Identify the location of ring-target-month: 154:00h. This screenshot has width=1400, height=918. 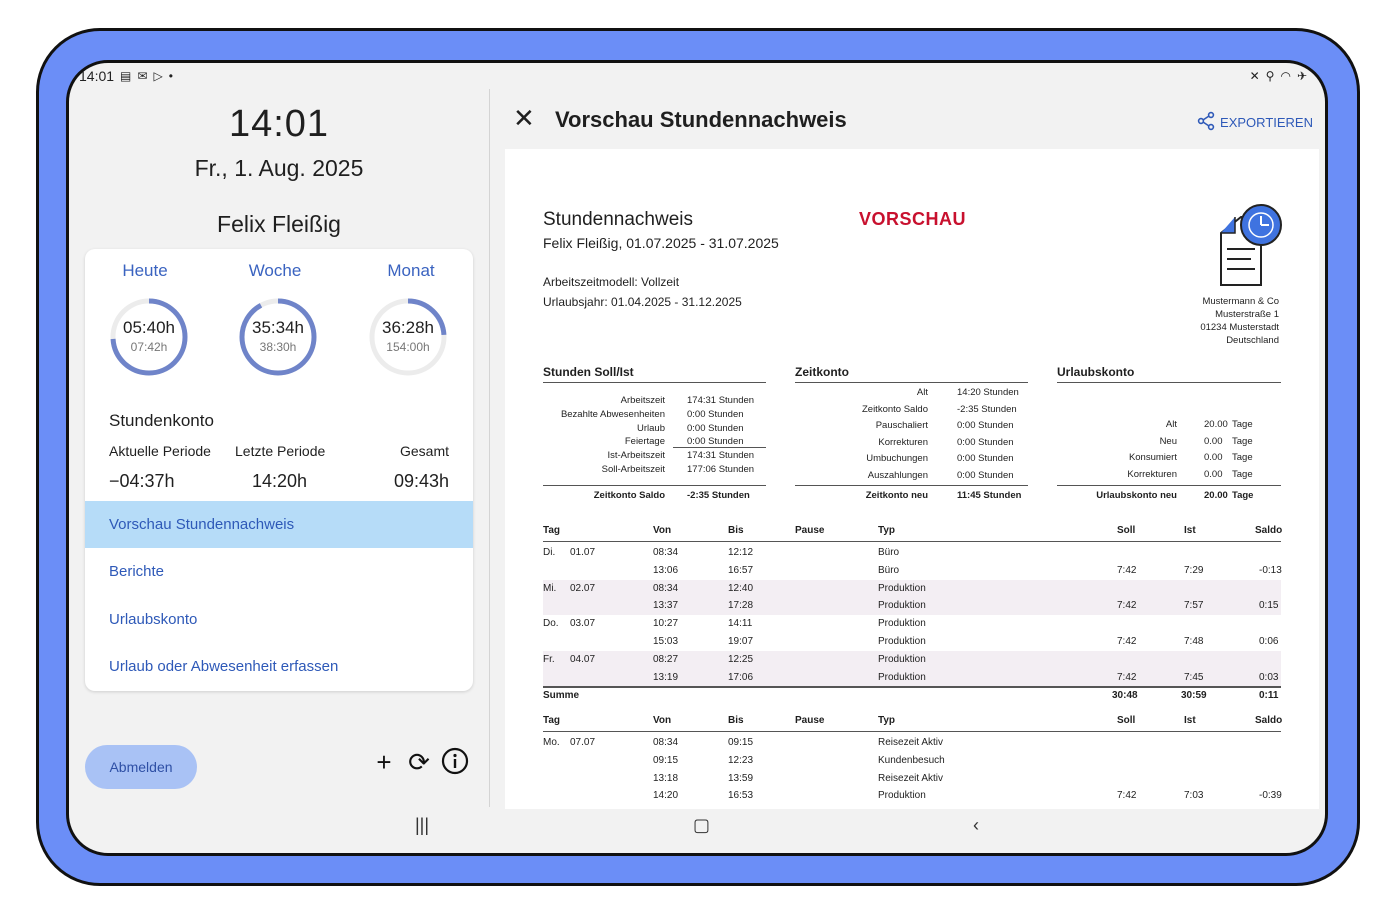
(408, 347).